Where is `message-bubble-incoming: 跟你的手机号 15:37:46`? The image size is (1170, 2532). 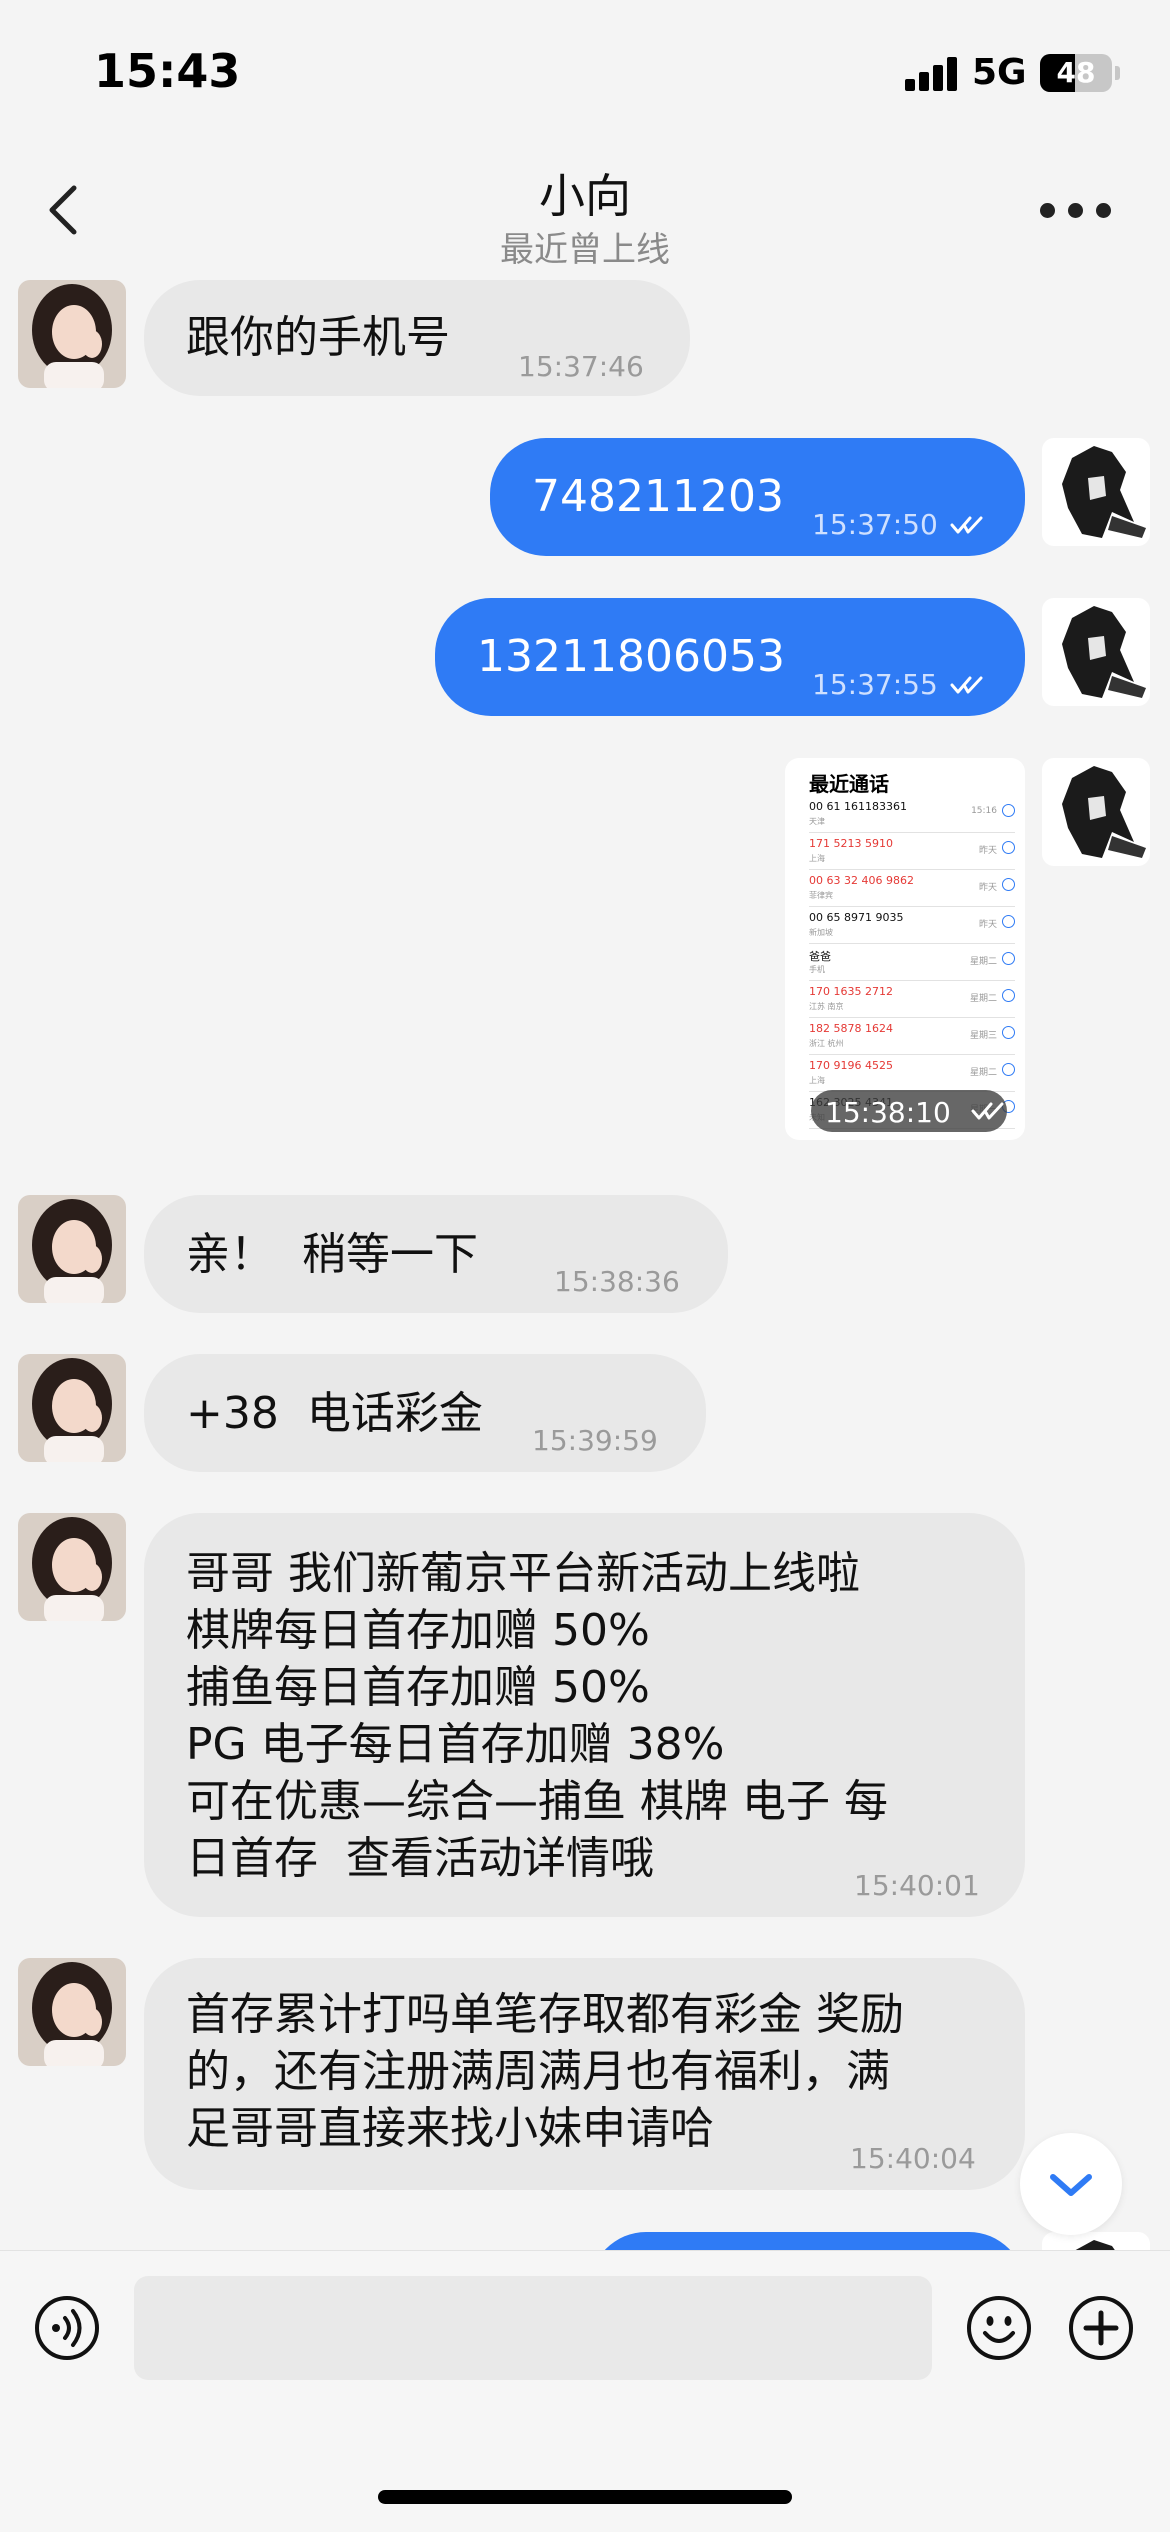
message-bubble-incoming: 跟你的手机号 15:37:46 is located at coordinates (417, 338).